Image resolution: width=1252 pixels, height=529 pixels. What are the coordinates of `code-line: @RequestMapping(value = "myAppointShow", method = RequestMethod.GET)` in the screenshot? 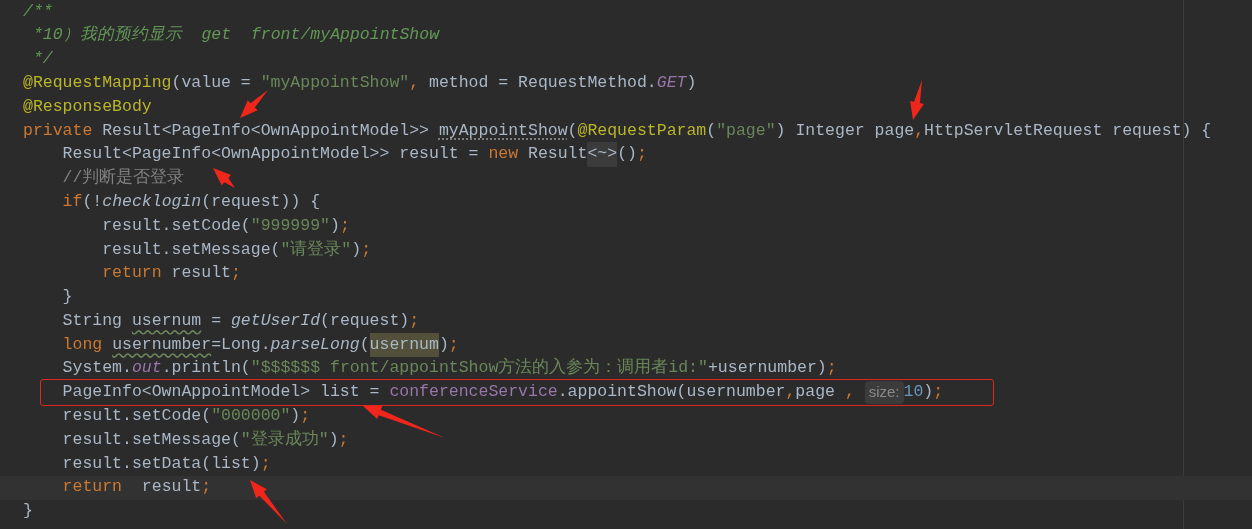 It's located at (360, 82).